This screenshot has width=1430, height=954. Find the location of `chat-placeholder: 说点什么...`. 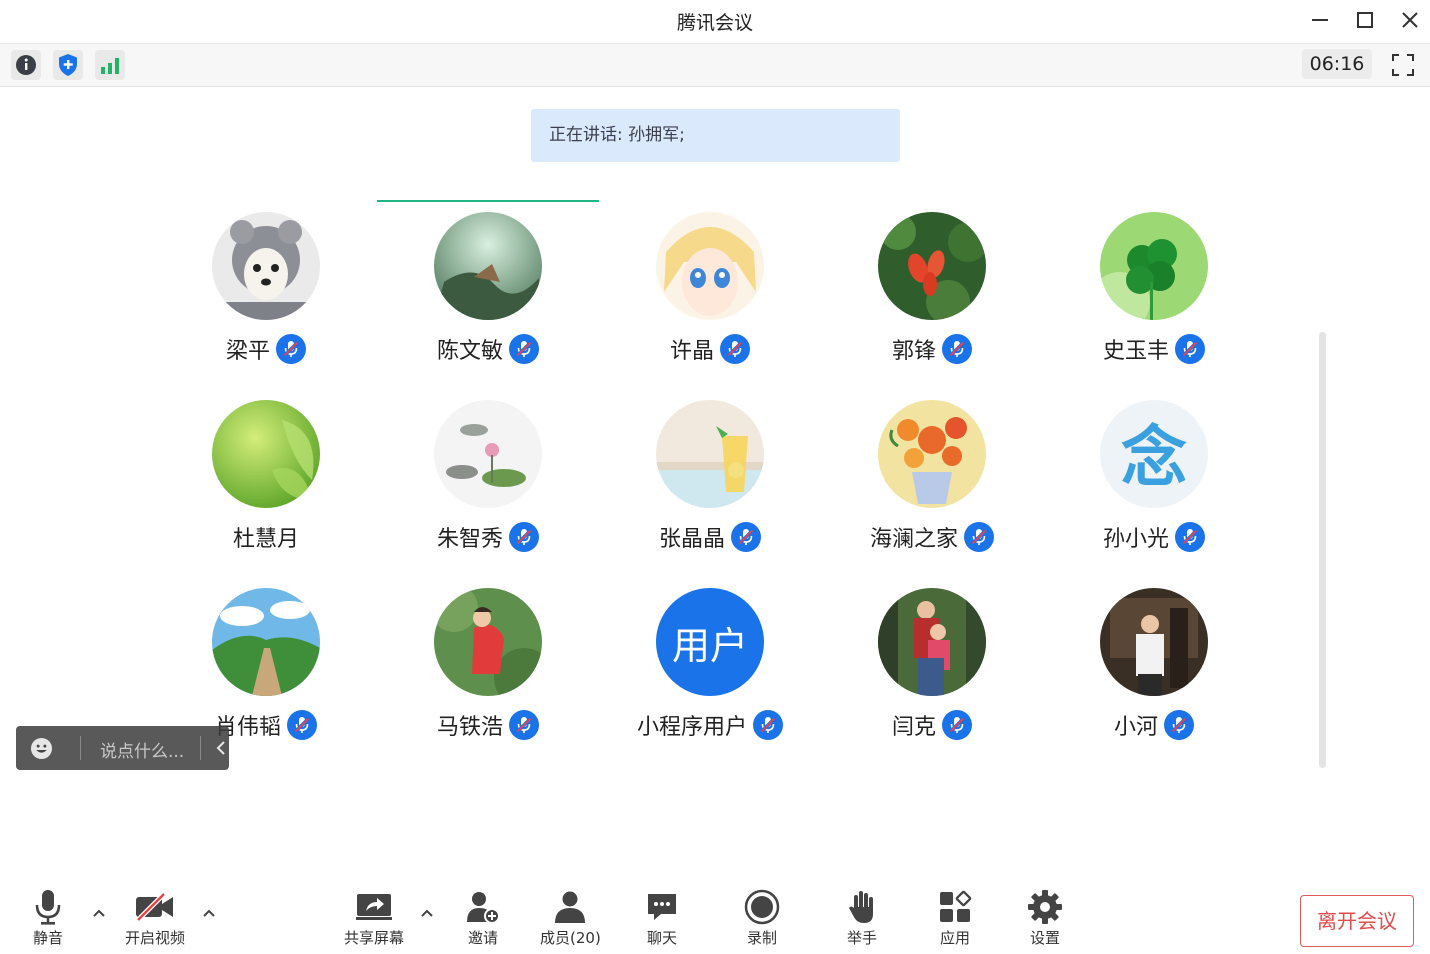

chat-placeholder: 说点什么... is located at coordinates (142, 752).